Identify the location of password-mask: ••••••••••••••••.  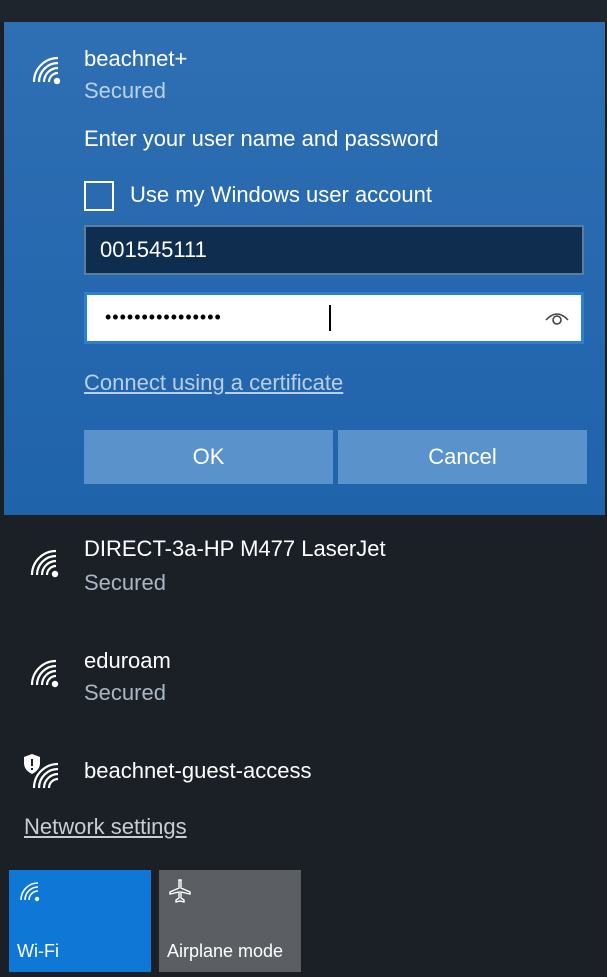
(163, 317).